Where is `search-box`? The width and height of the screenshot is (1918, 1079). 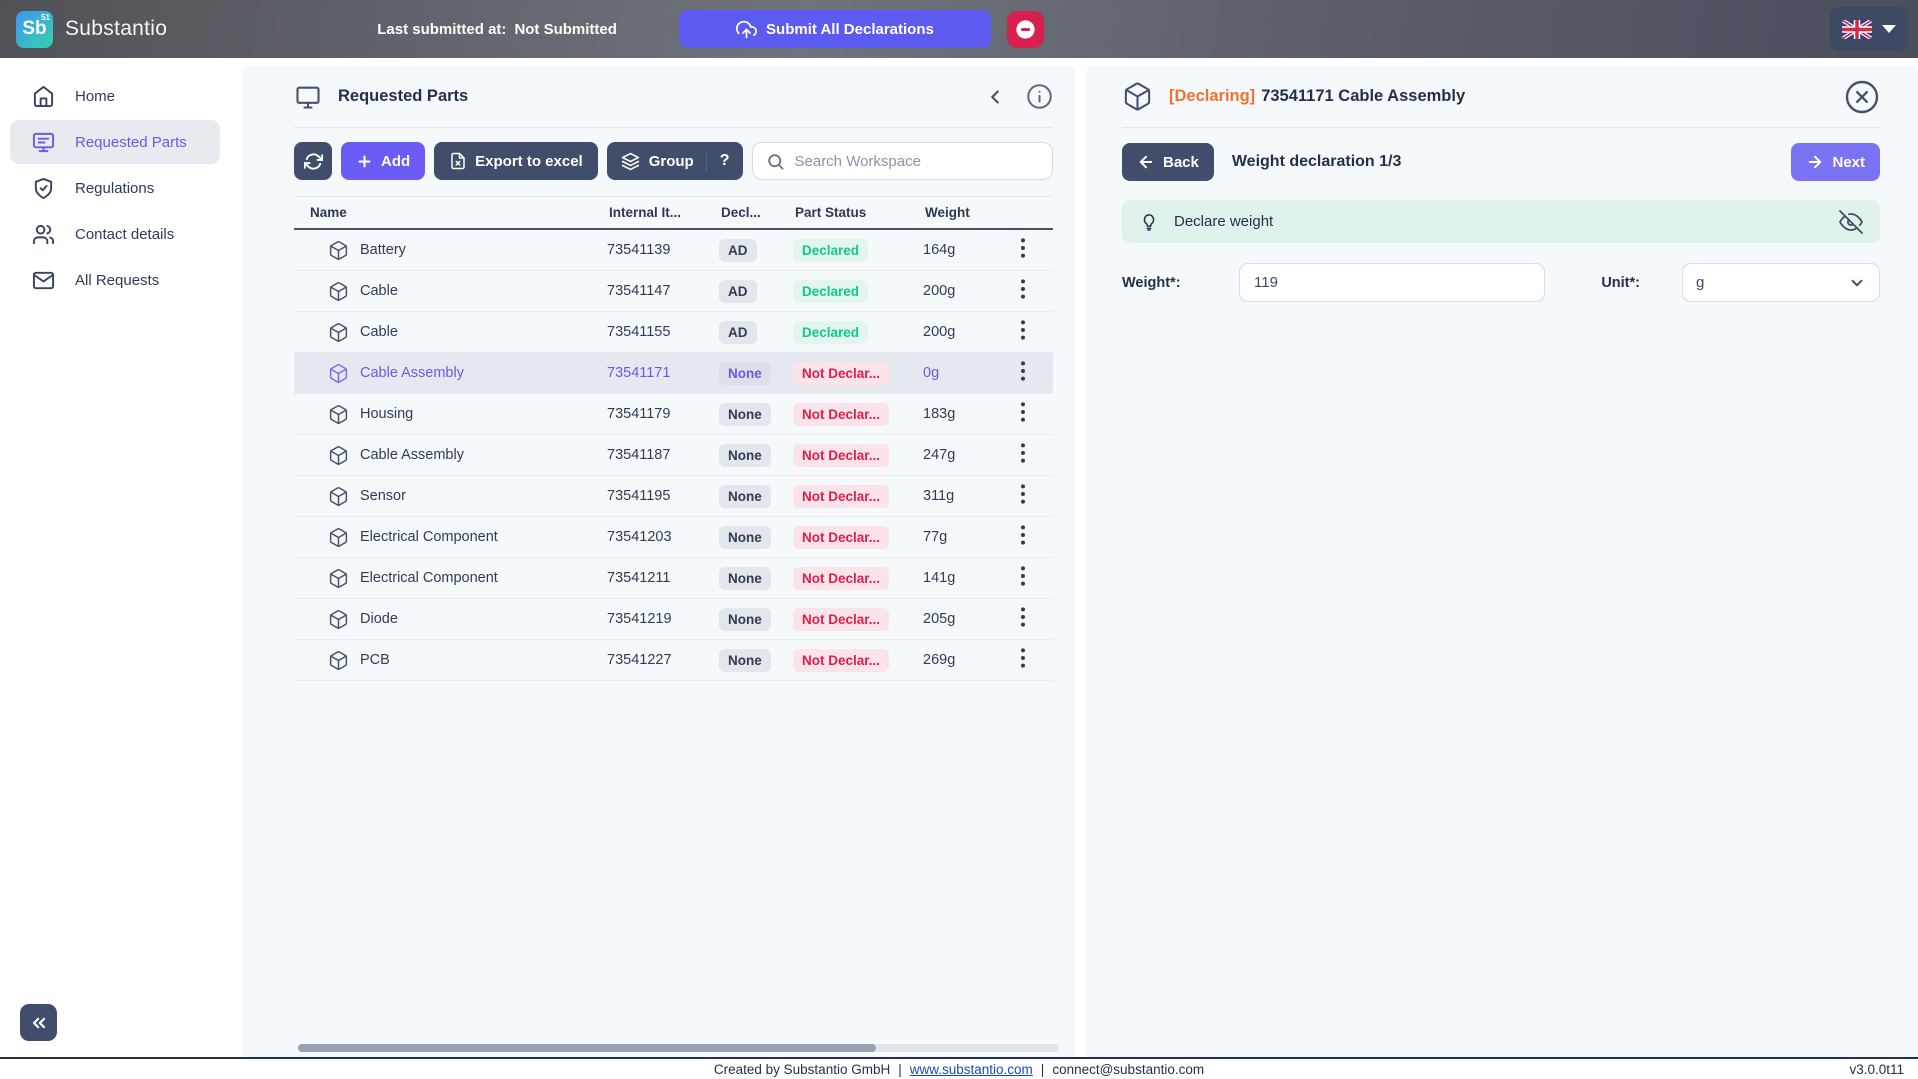 search-box is located at coordinates (902, 161).